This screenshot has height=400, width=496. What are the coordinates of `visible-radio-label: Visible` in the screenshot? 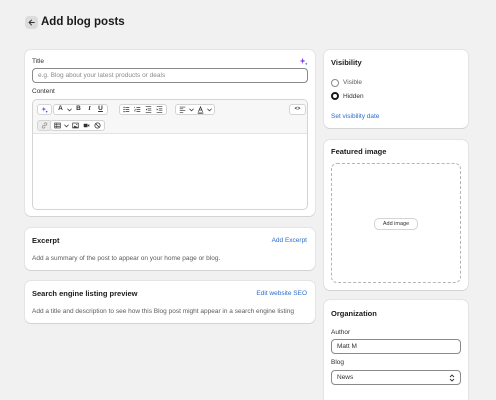 It's located at (352, 82).